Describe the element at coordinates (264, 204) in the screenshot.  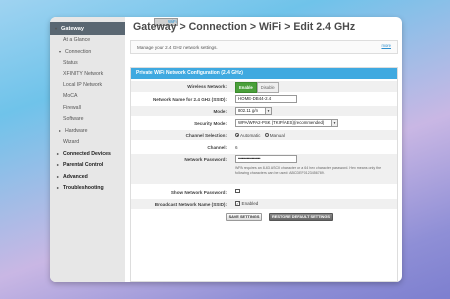
I see `broadcast-row: Broadcast Network Name (SSID): ✓ Enabled` at that location.